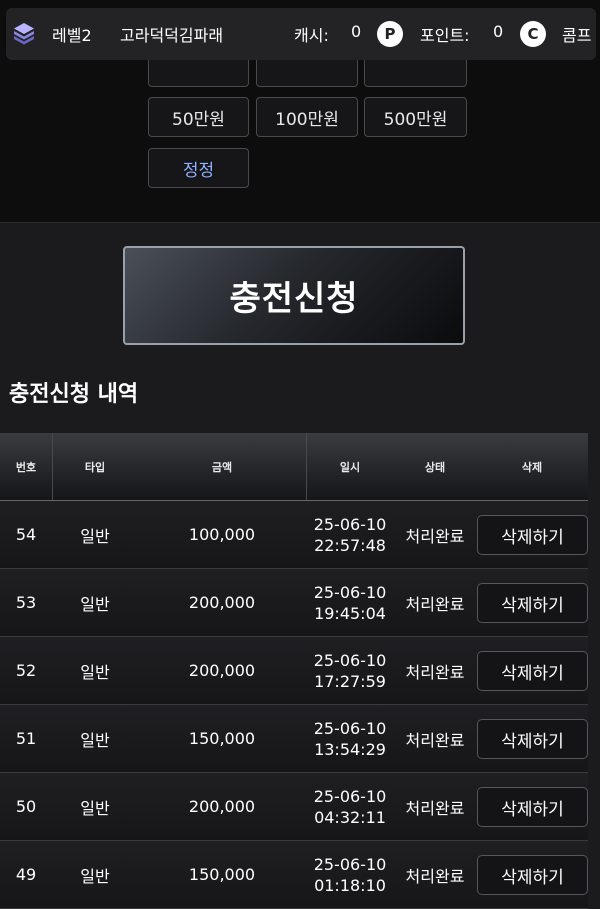 This screenshot has height=909, width=600. I want to click on user-level: 레벨2, so click(72, 35).